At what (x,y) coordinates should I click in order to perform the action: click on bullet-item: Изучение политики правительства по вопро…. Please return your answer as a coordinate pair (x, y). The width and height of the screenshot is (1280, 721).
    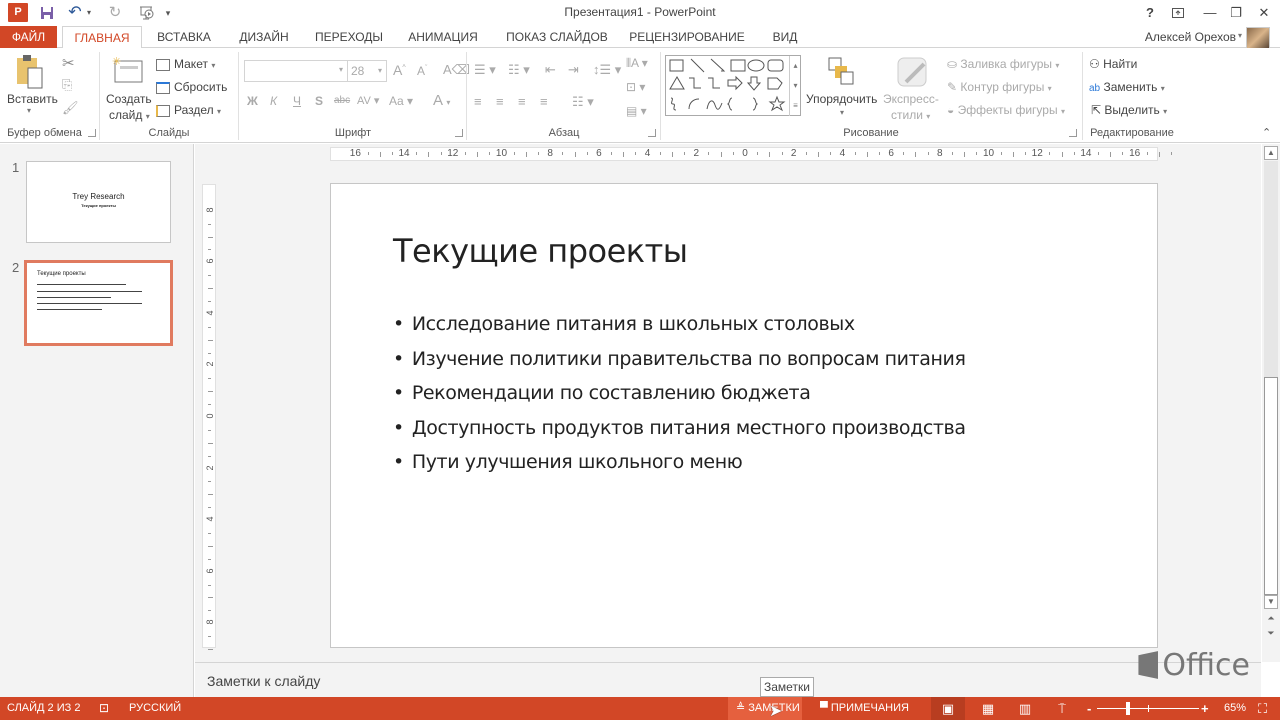
    Looking at the image, I should click on (679, 364).